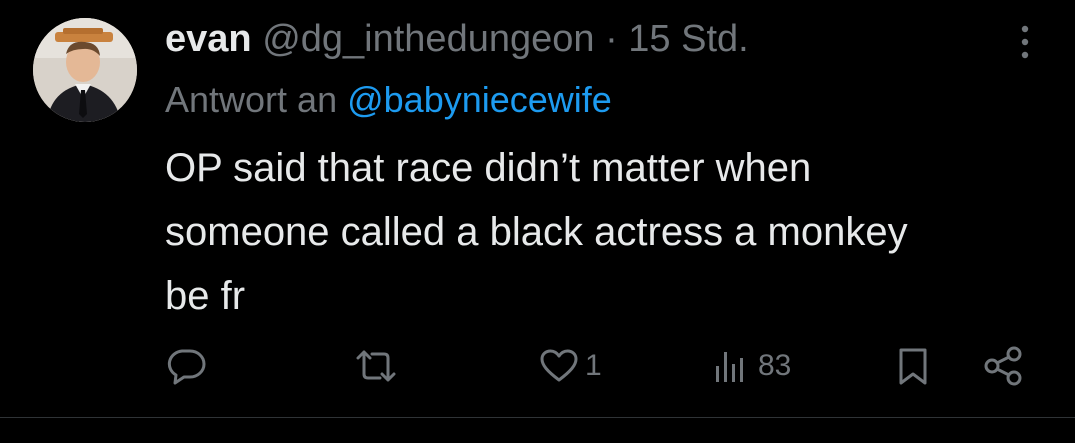  Describe the element at coordinates (729, 367) in the screenshot. I see `bar-chart-icon` at that location.